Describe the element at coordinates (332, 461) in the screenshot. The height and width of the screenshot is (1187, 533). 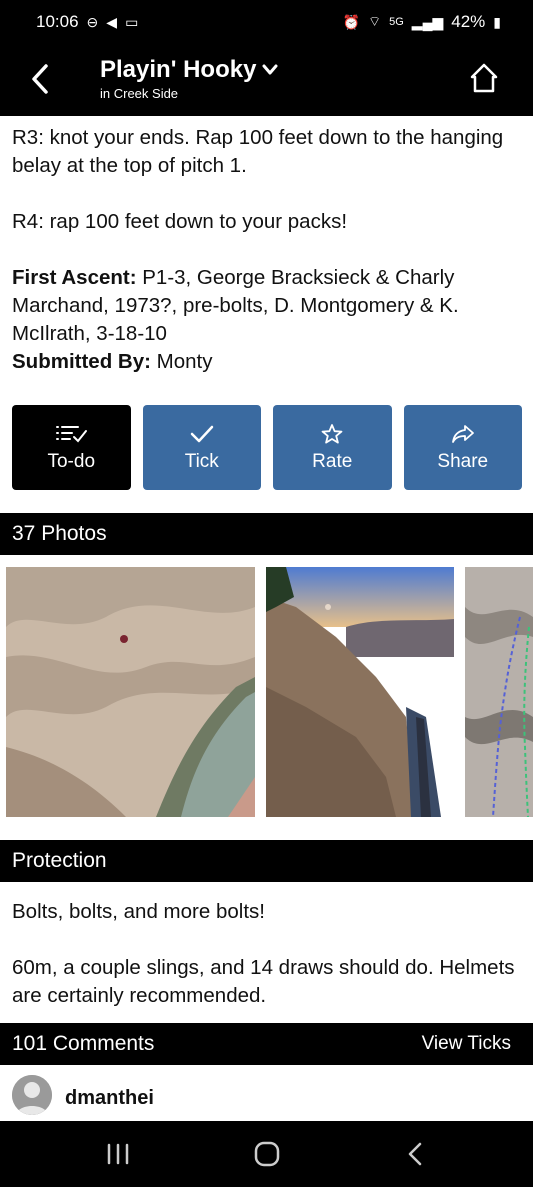
I see `rate-label: Rate` at that location.